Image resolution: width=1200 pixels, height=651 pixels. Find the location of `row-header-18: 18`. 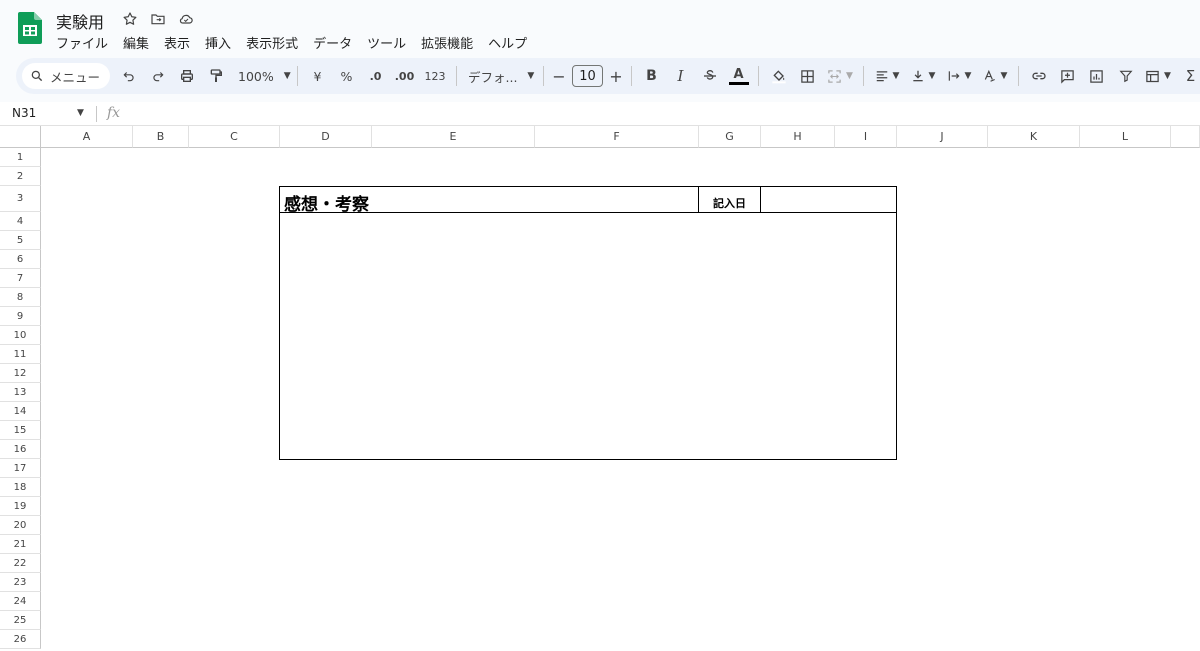

row-header-18: 18 is located at coordinates (20, 487).